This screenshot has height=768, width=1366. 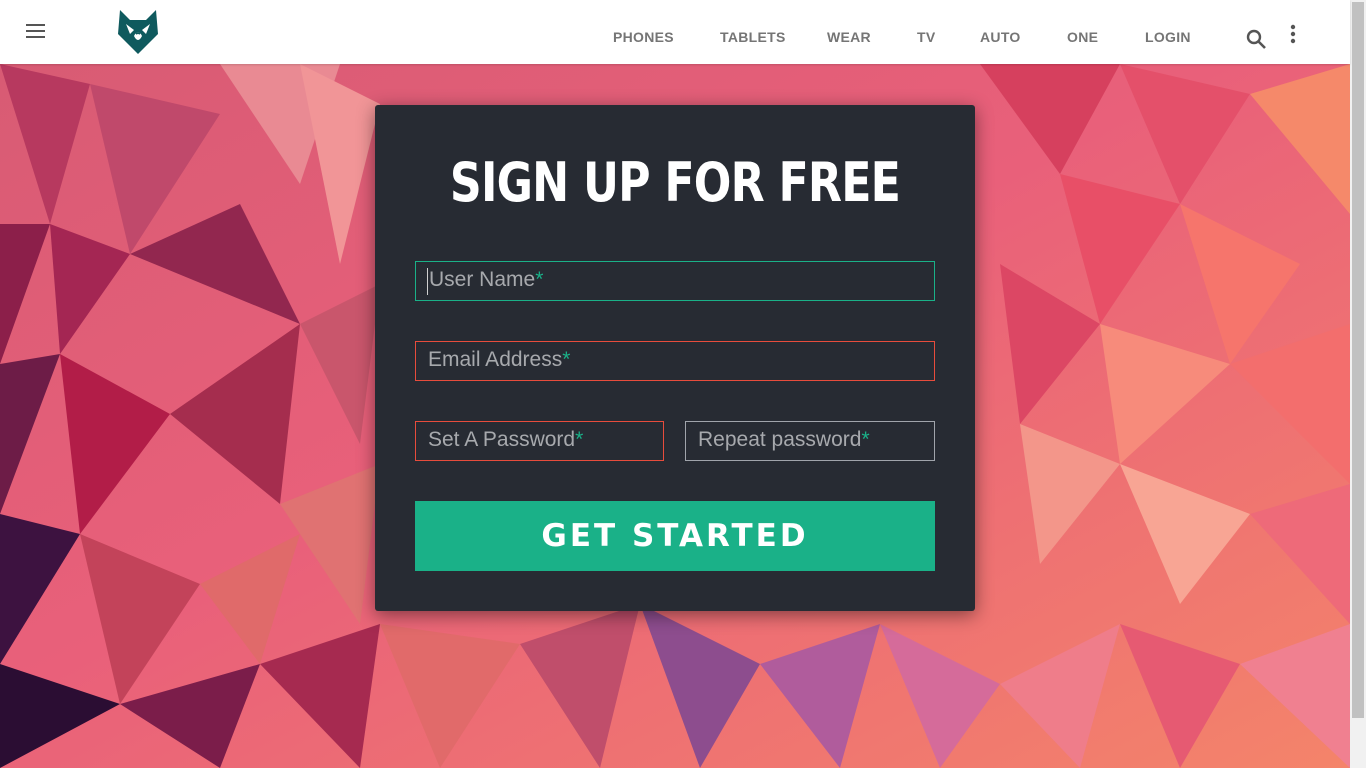 I want to click on wolf-logo-icon, so click(x=138, y=32).